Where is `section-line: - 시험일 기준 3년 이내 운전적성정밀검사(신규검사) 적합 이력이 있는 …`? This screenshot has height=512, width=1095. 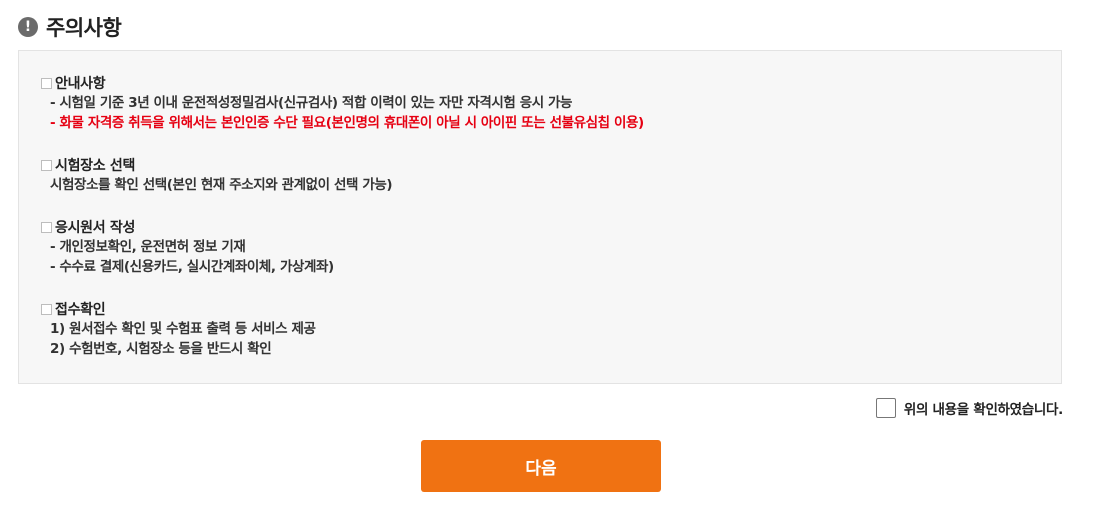 section-line: - 시험일 기준 3년 이내 운전적성정밀검사(신규검사) 적합 이력이 있는 … is located at coordinates (311, 103).